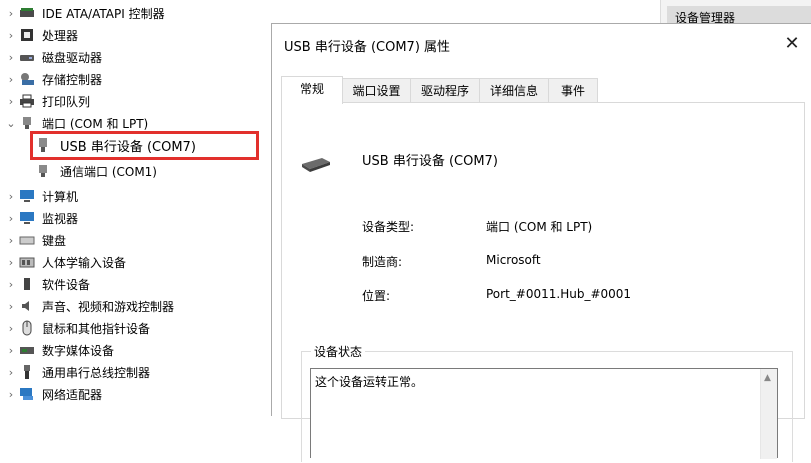 The height and width of the screenshot is (463, 811). I want to click on tab-port-settings: 端口设置, so click(376, 90).